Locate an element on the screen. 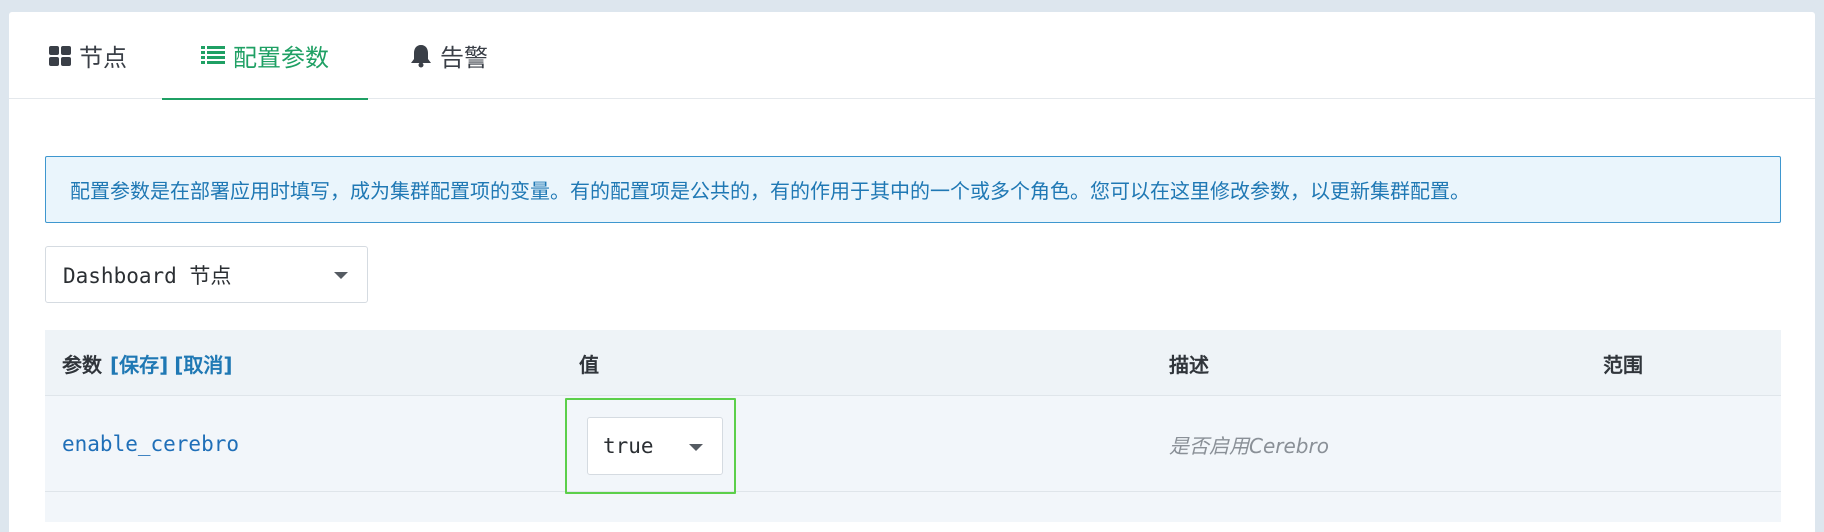 The height and width of the screenshot is (532, 1824). header-param: 参数 [保存] [取消] is located at coordinates (147, 363).